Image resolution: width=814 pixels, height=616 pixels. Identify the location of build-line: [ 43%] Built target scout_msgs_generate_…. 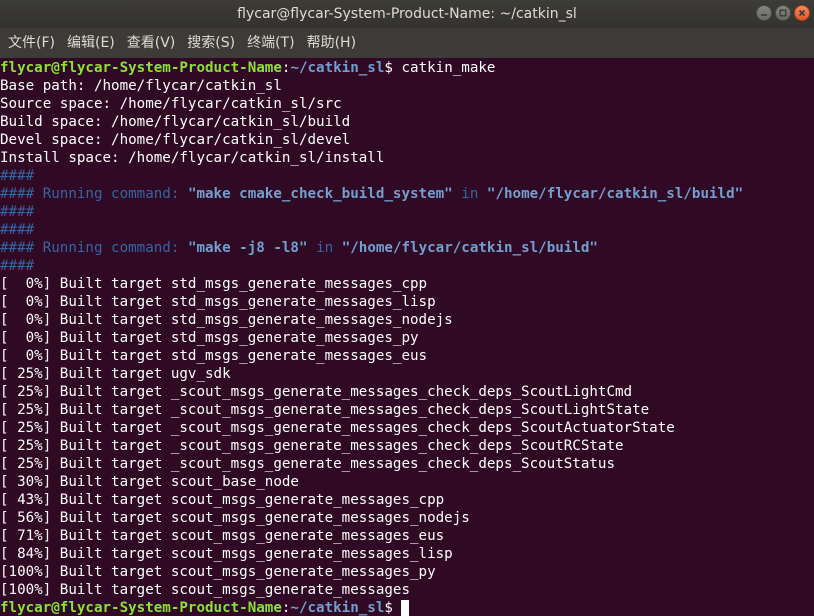
(222, 500).